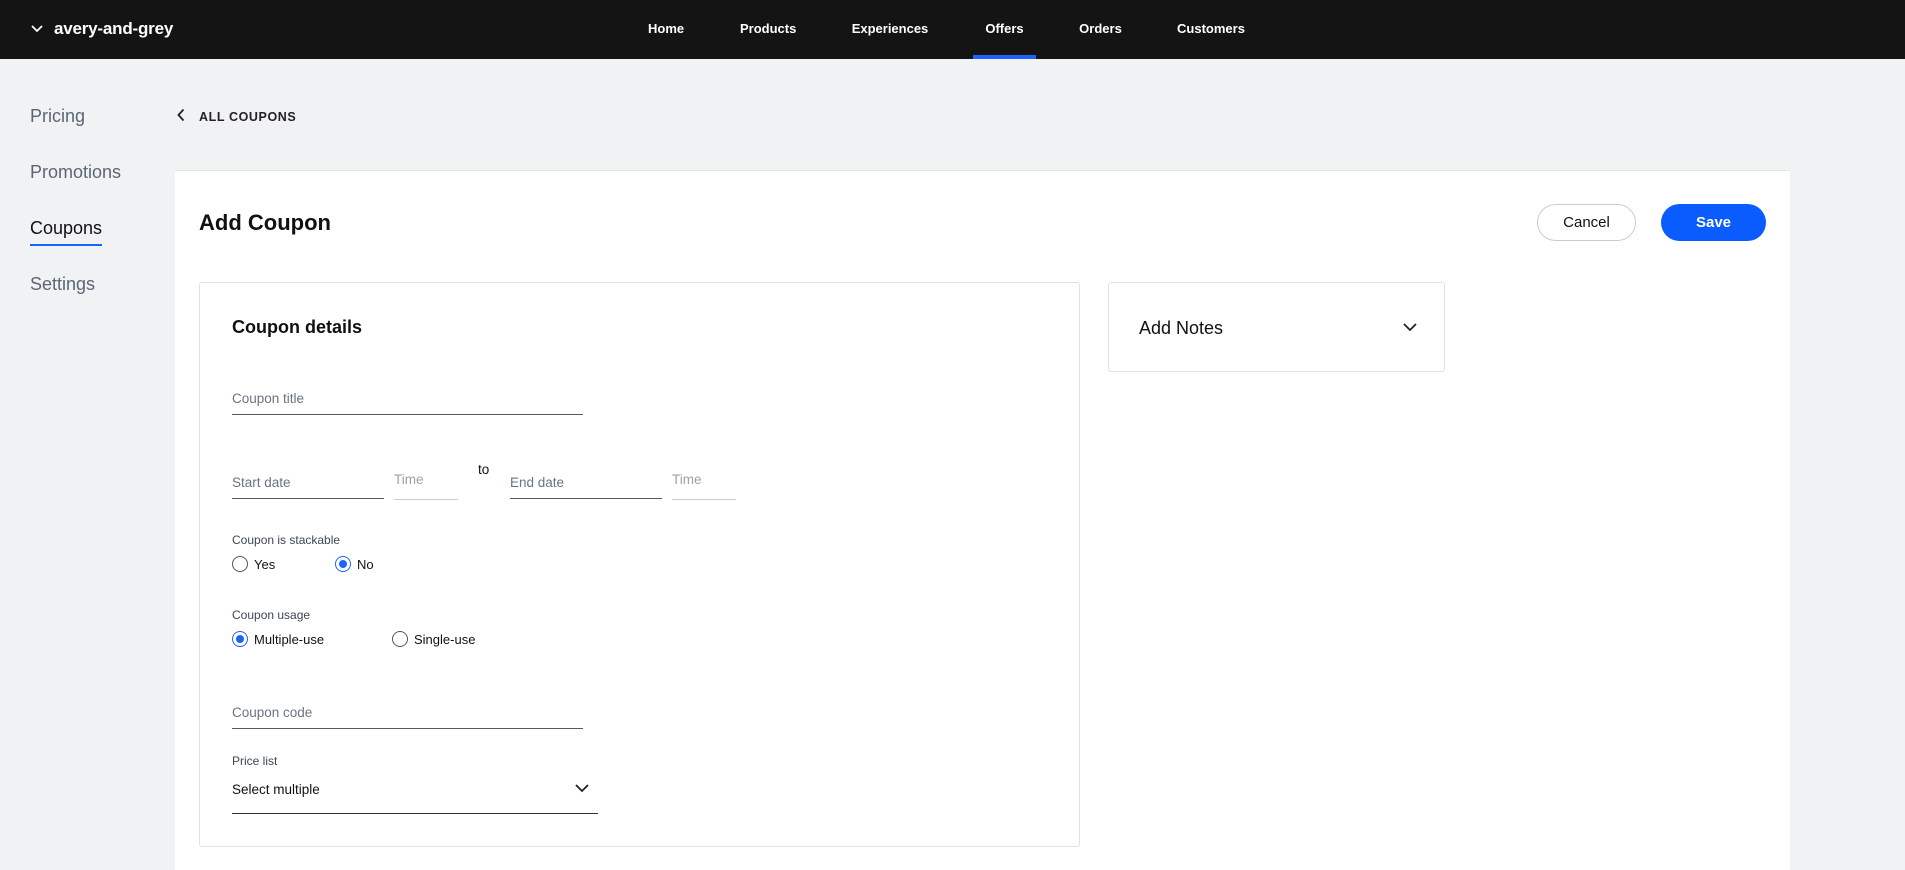 This screenshot has width=1905, height=870. What do you see at coordinates (484, 469) in the screenshot?
I see `date-range-separator: to` at bounding box center [484, 469].